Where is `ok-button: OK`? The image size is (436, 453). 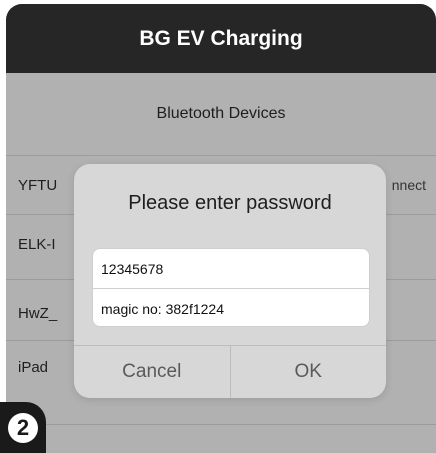 ok-button: OK is located at coordinates (308, 372).